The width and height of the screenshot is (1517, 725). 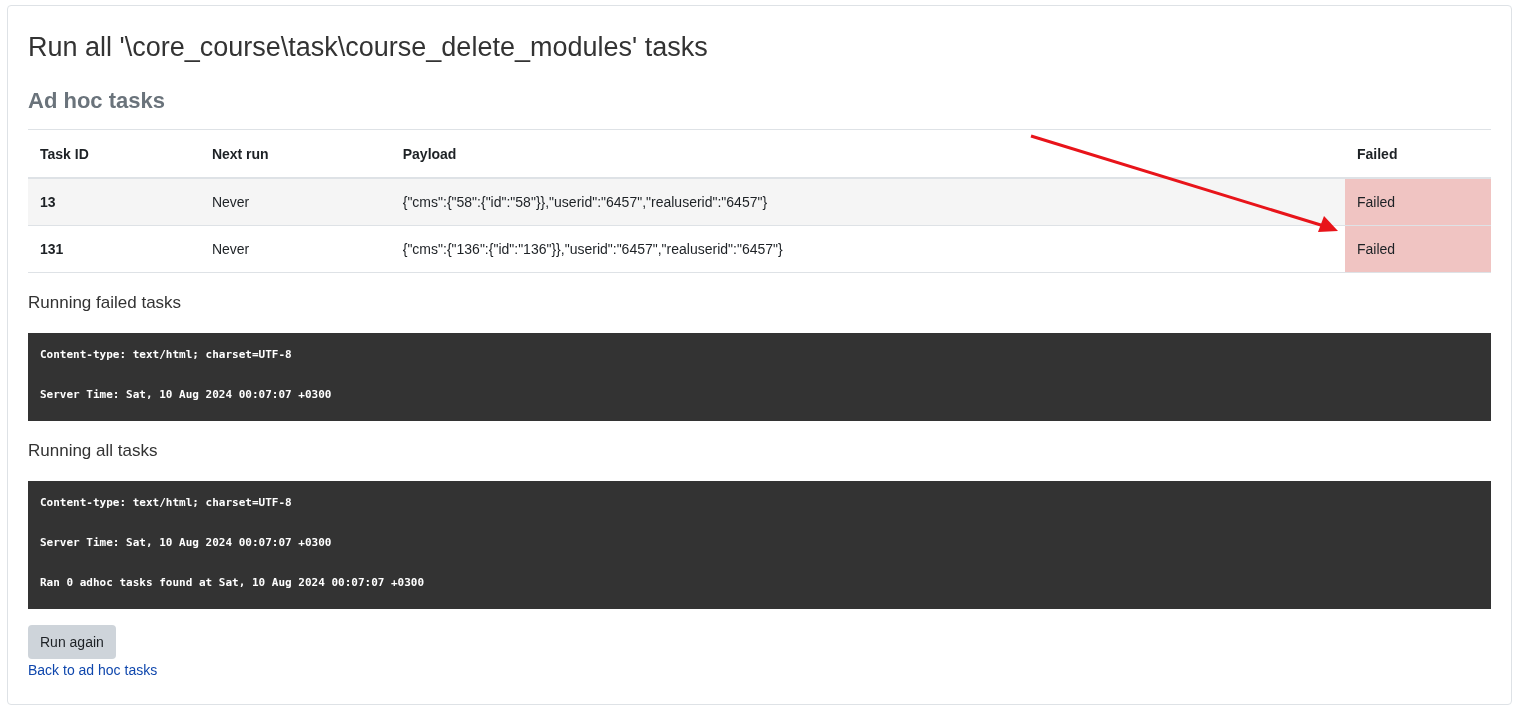 What do you see at coordinates (97, 101) in the screenshot?
I see `section-heading: Ad hoc tasks` at bounding box center [97, 101].